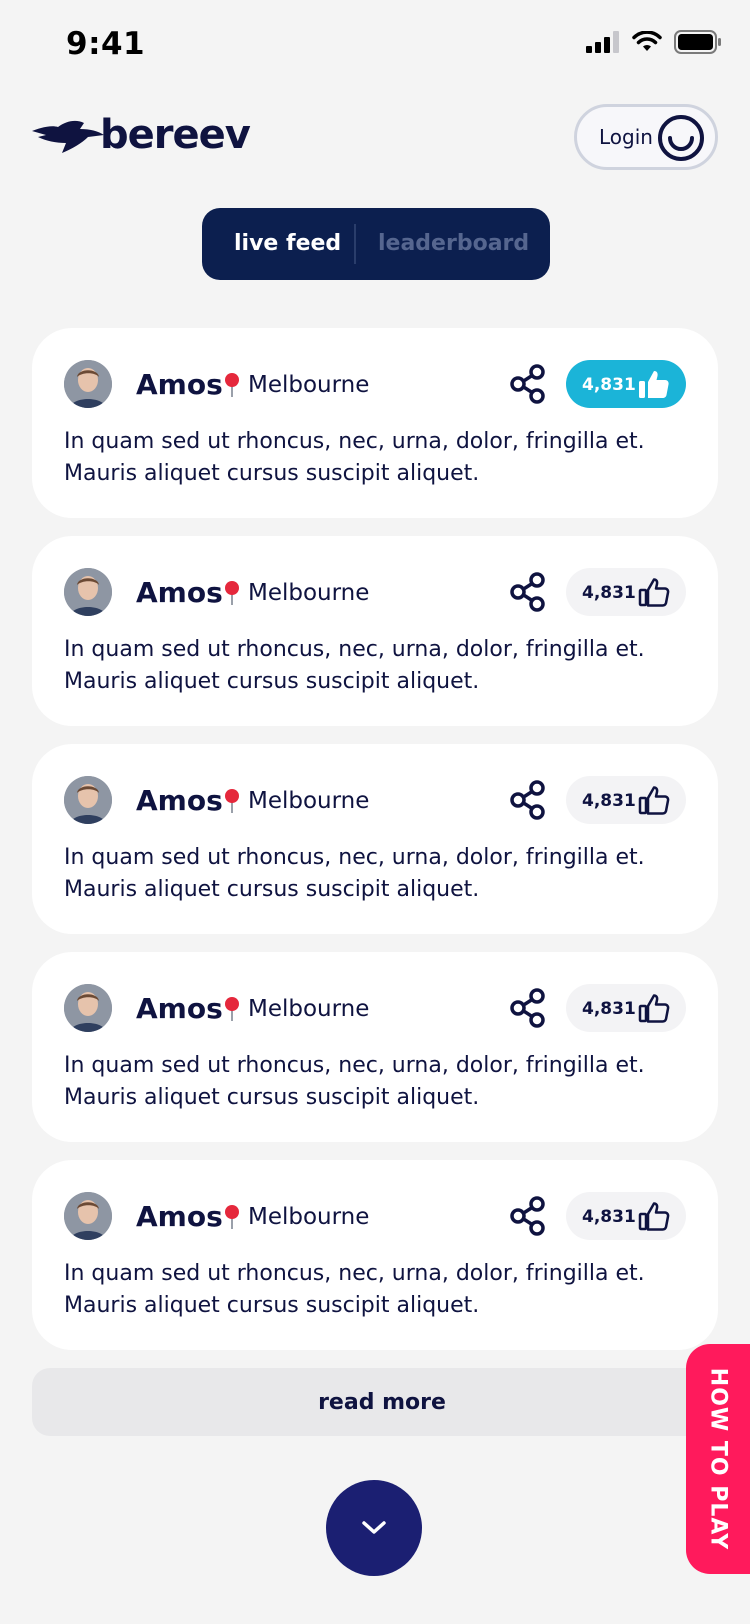 The image size is (750, 1624). What do you see at coordinates (602, 42) in the screenshot?
I see `signal-icon` at bounding box center [602, 42].